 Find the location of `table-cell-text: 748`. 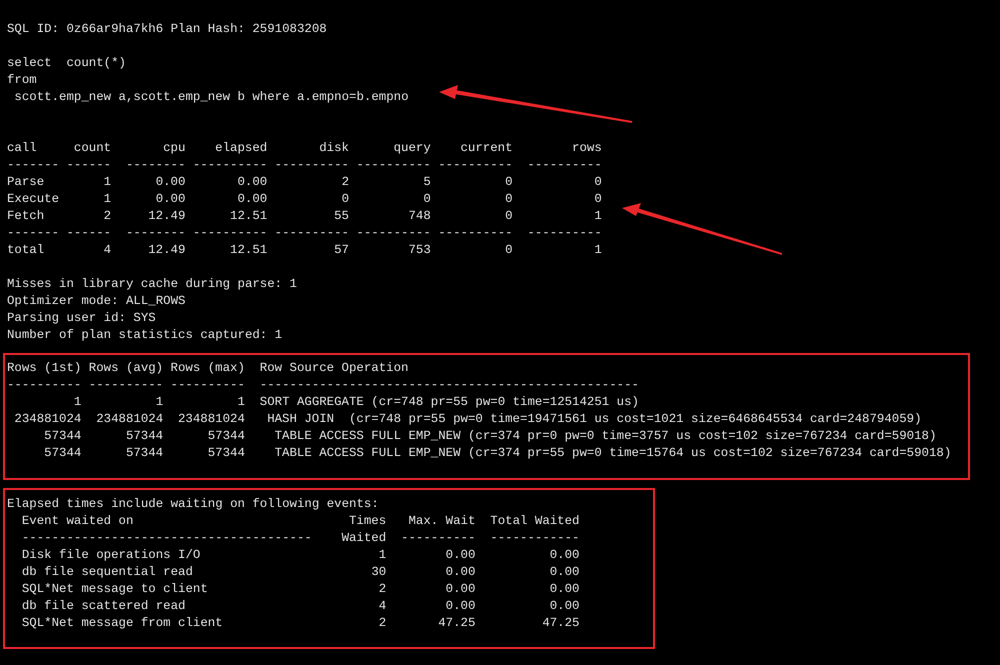

table-cell-text: 748 is located at coordinates (419, 216).